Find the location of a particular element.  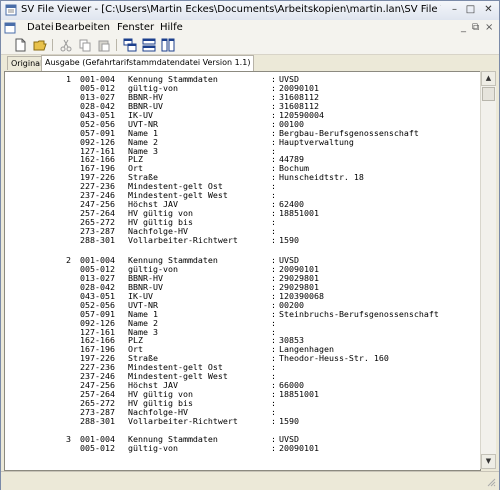

cascade-icon is located at coordinates (130, 45).